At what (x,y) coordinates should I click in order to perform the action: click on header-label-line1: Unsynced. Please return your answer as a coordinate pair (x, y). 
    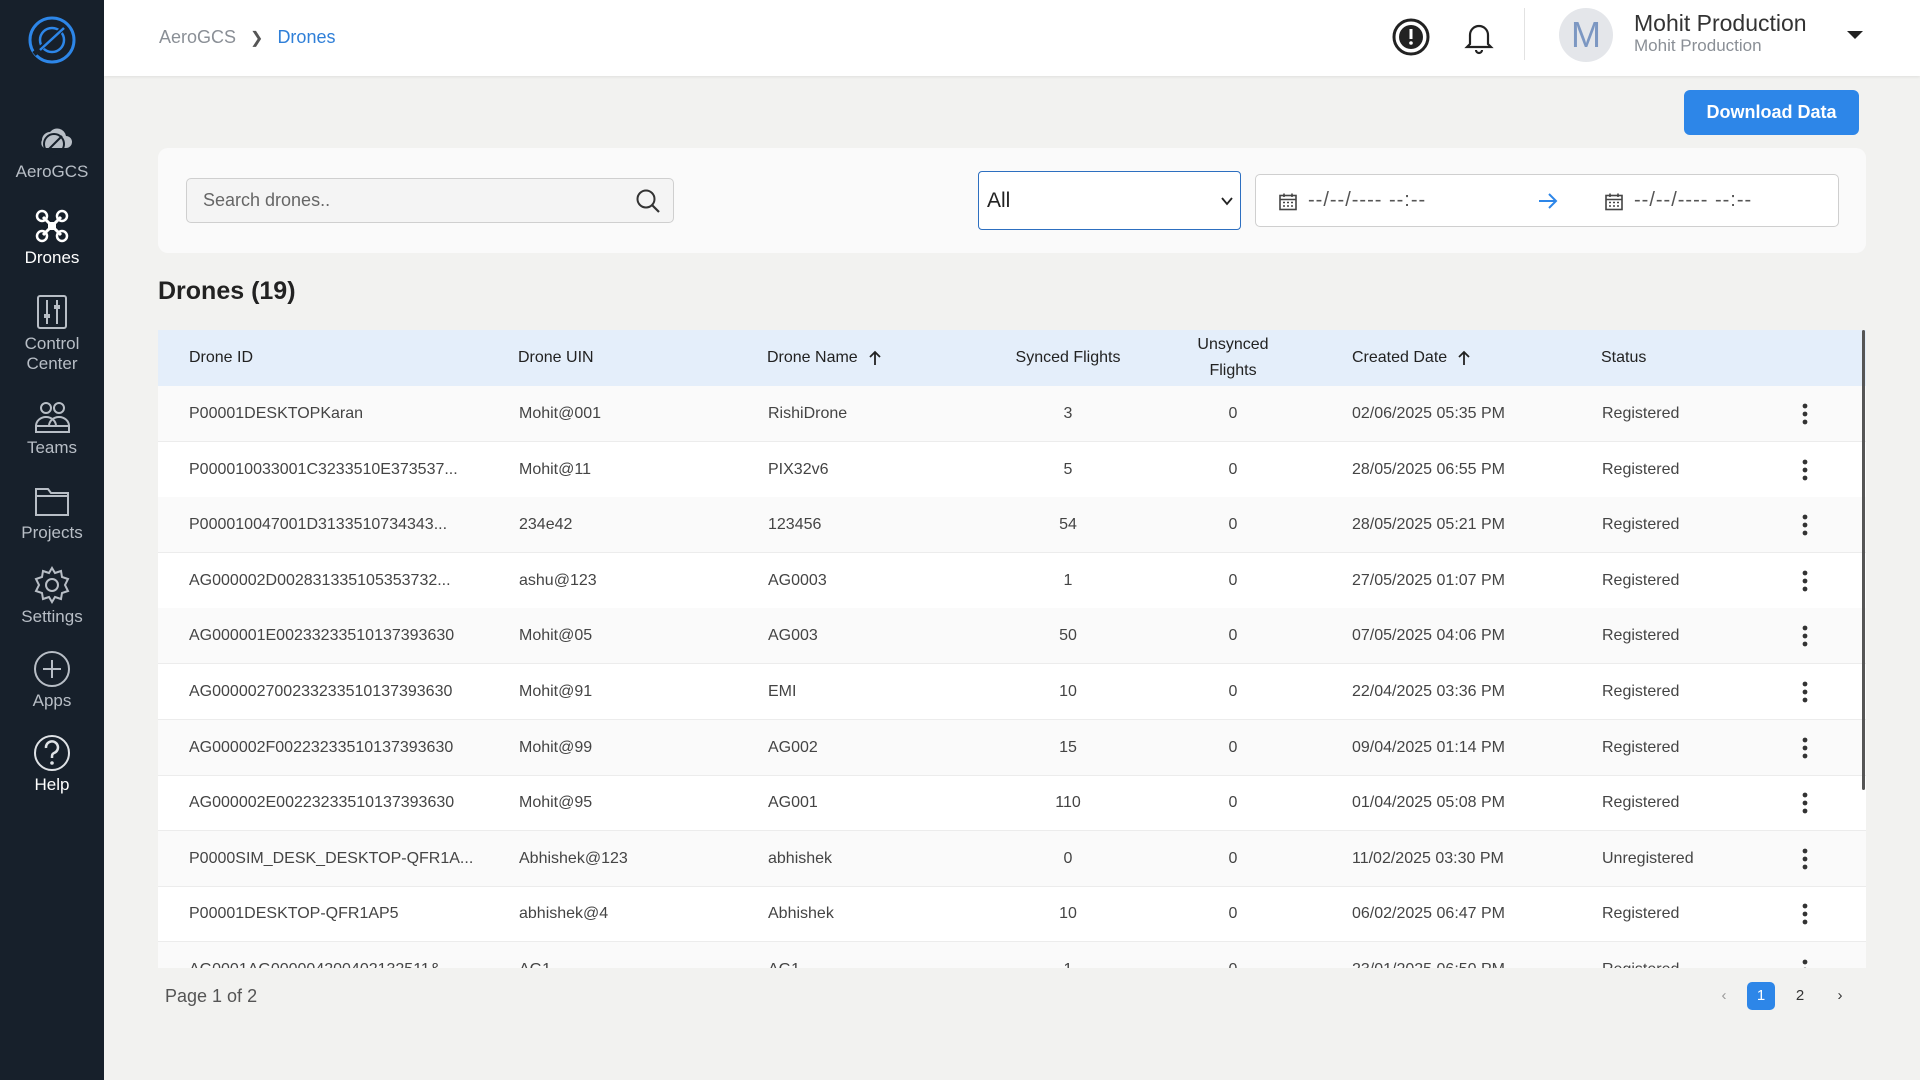
    Looking at the image, I should click on (1233, 344).